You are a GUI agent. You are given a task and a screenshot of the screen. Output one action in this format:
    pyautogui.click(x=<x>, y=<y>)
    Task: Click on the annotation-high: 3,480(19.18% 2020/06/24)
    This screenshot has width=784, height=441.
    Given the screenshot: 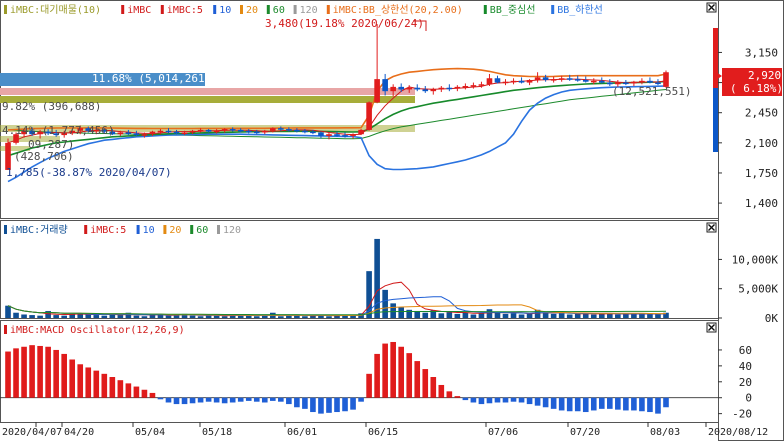 What is the action you would take?
    pyautogui.click(x=344, y=23)
    